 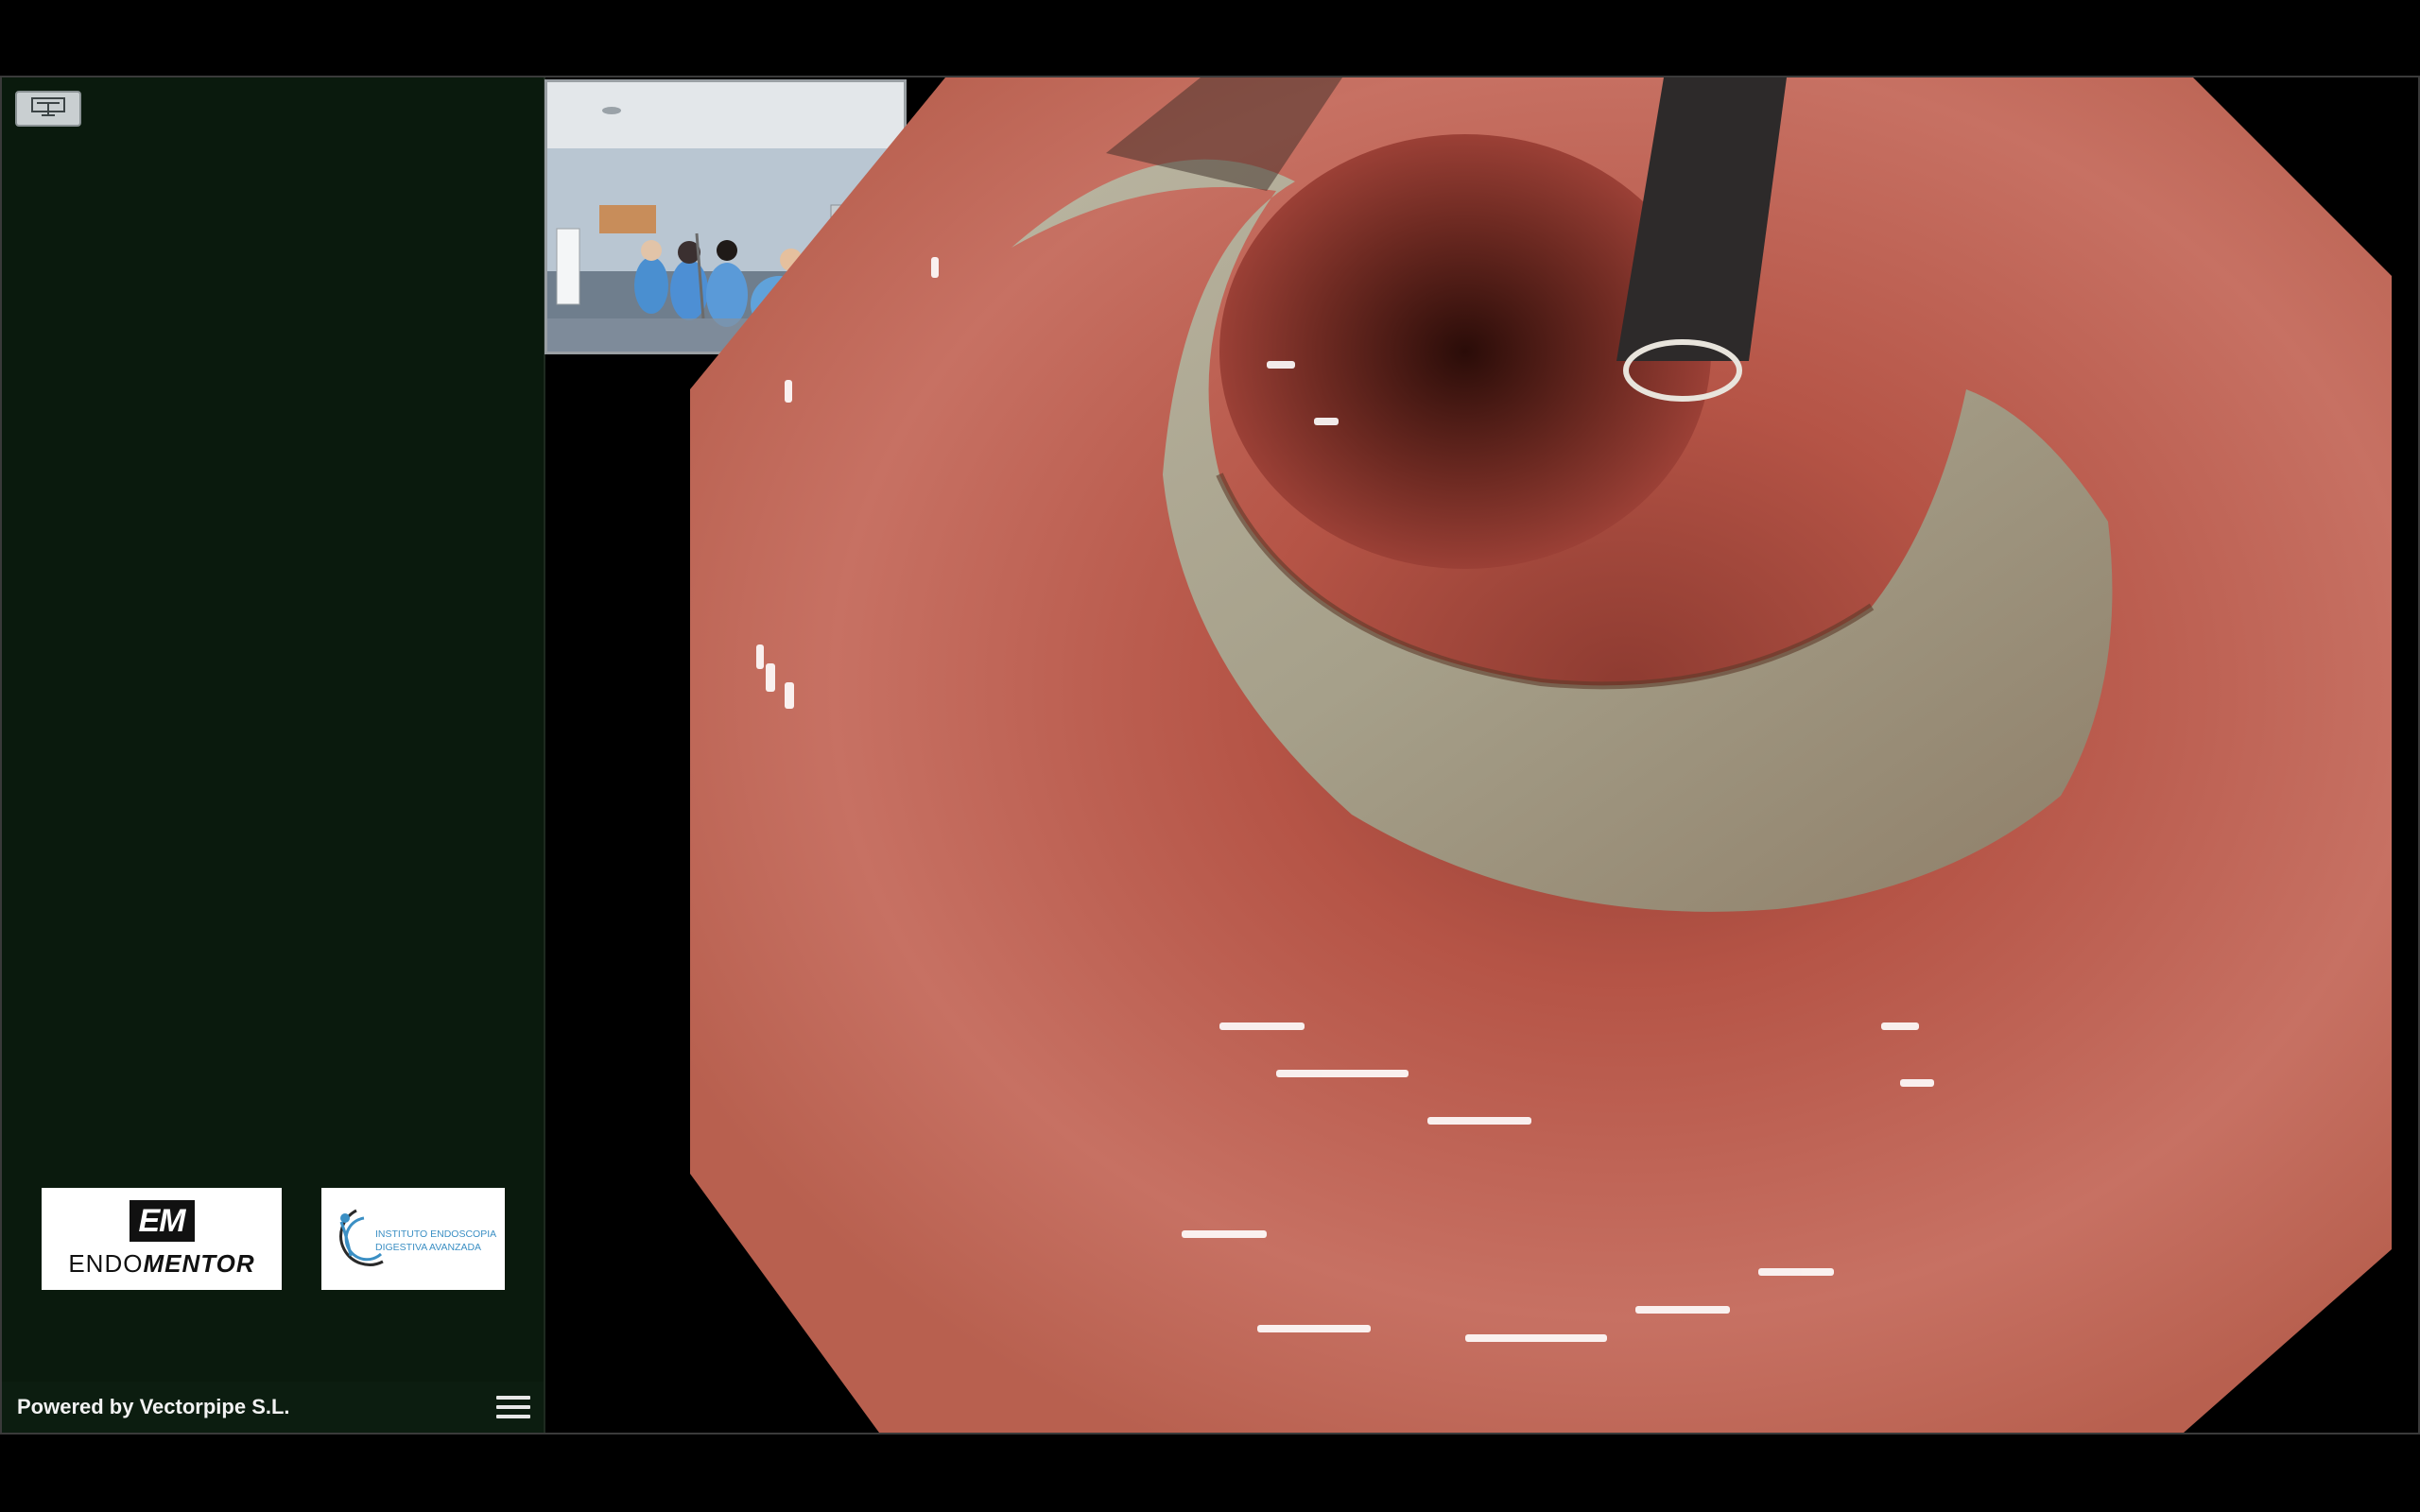 I want to click on svg-text: INSTITUTO ENDOSCOPIA, so click(x=435, y=1234).